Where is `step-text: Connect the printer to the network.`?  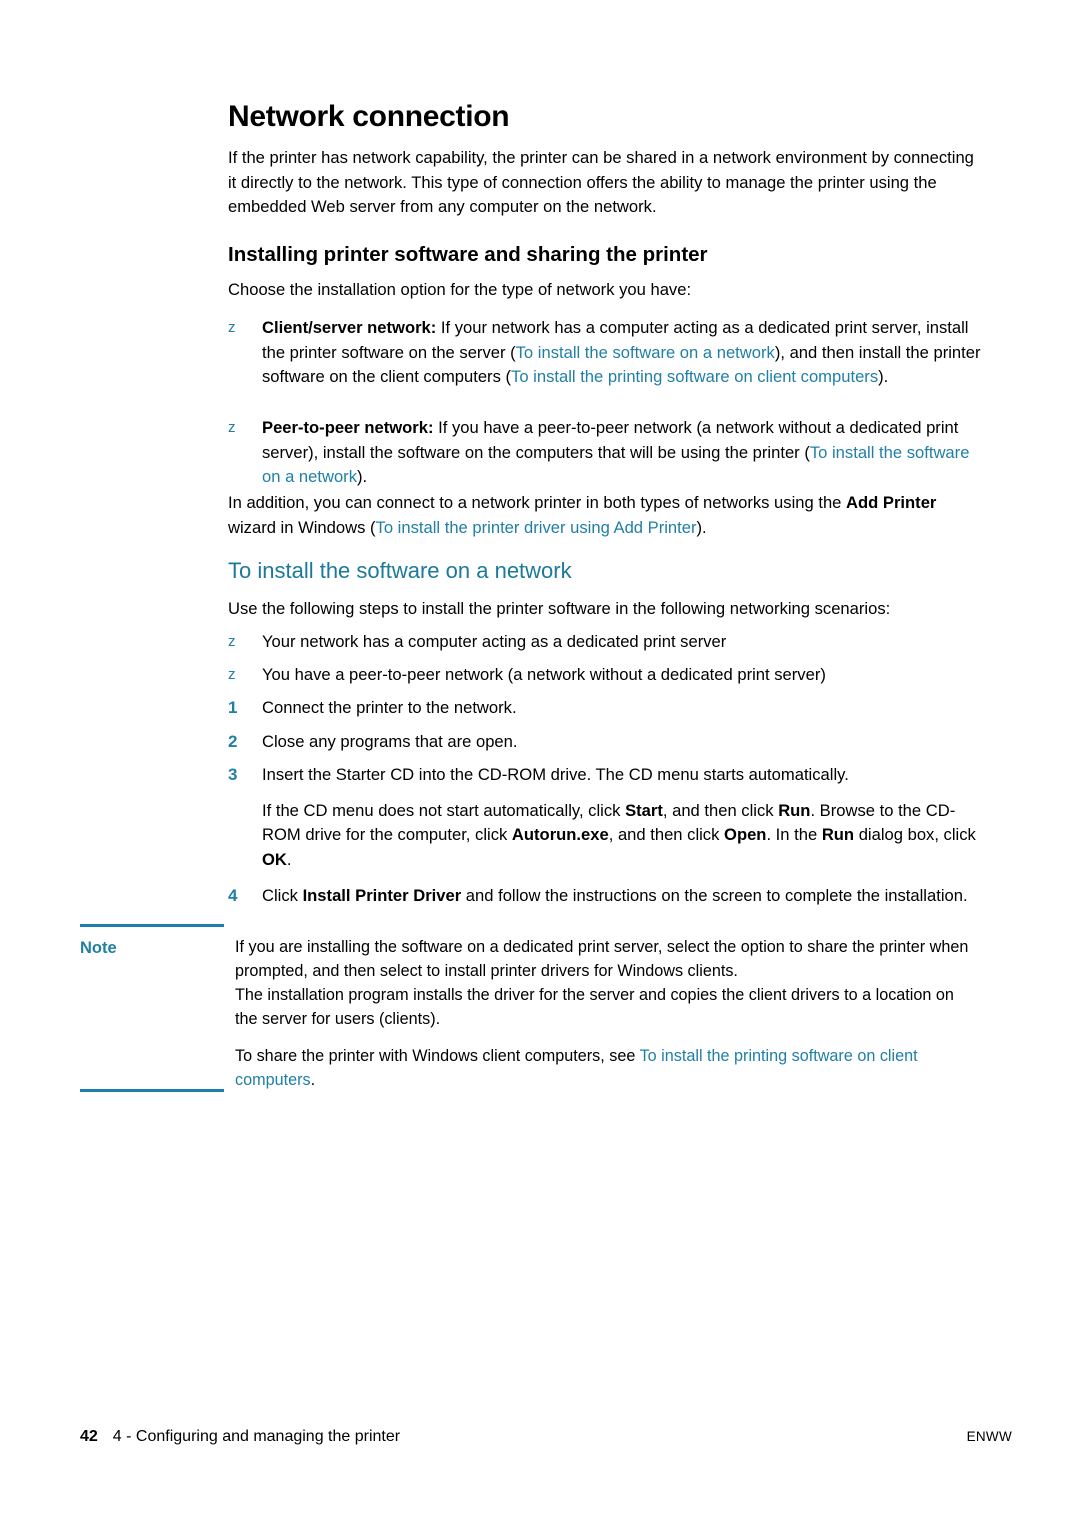
step-text: Connect the printer to the network. is located at coordinates (624, 708).